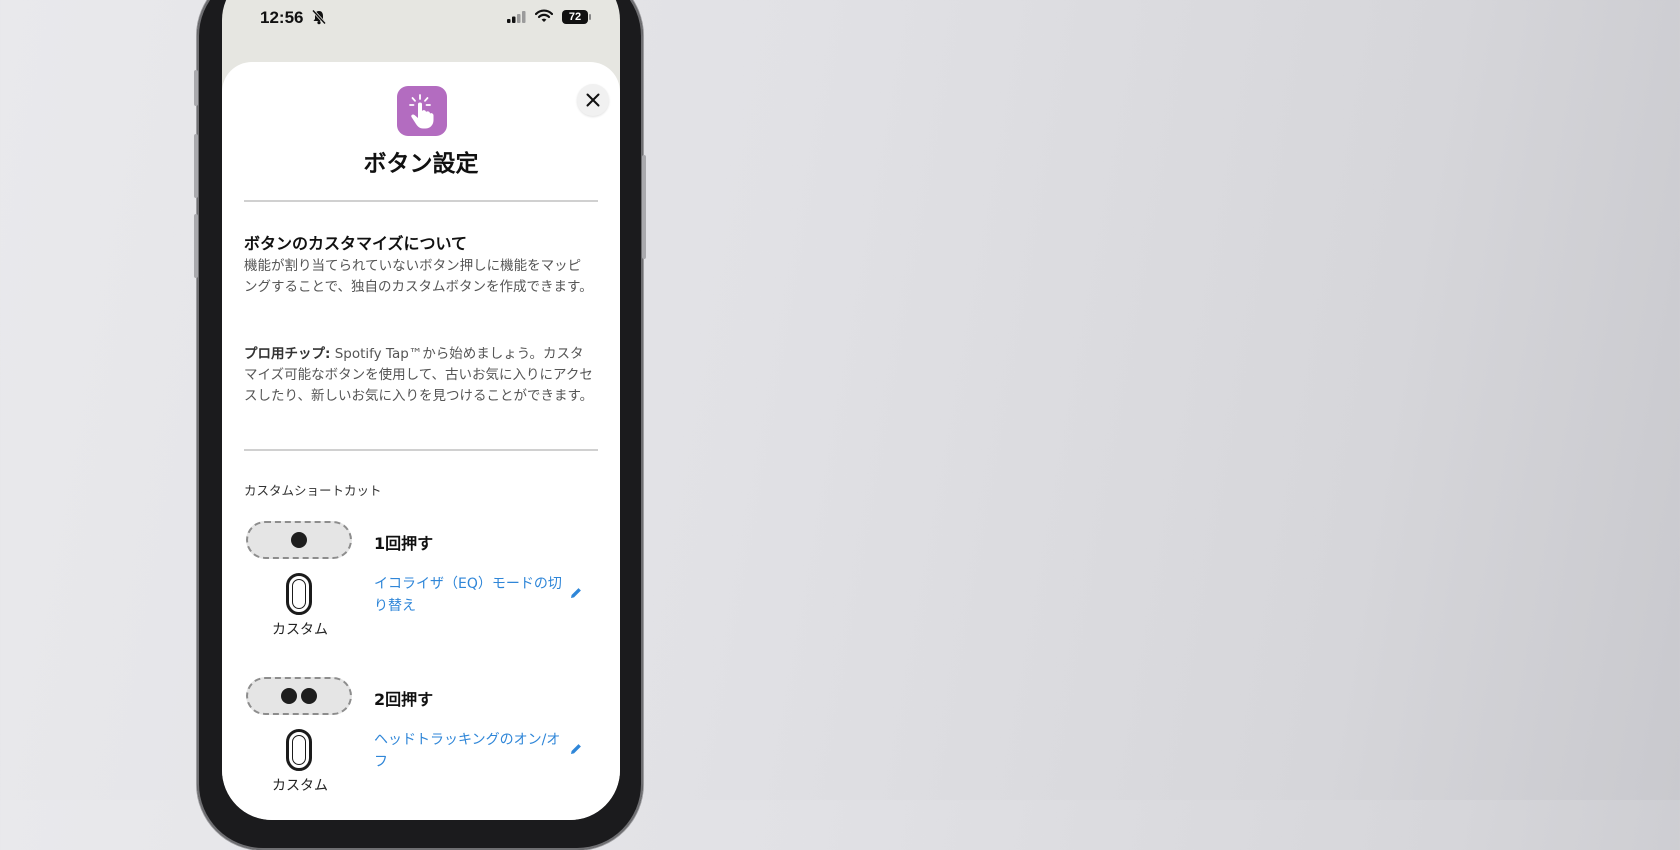  I want to click on wifi-icon, so click(544, 15).